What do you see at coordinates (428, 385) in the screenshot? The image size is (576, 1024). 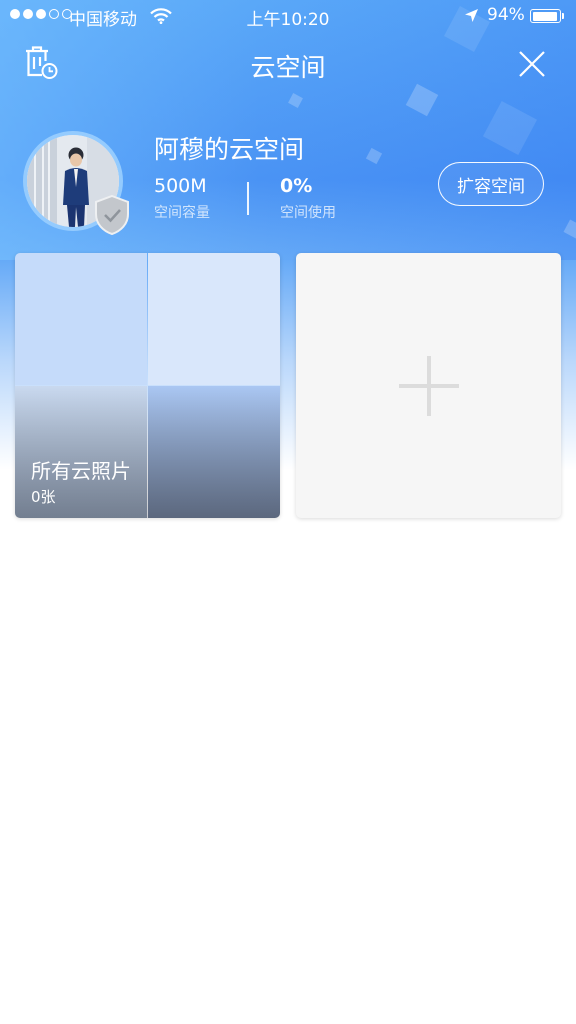 I see `add-album-button` at bounding box center [428, 385].